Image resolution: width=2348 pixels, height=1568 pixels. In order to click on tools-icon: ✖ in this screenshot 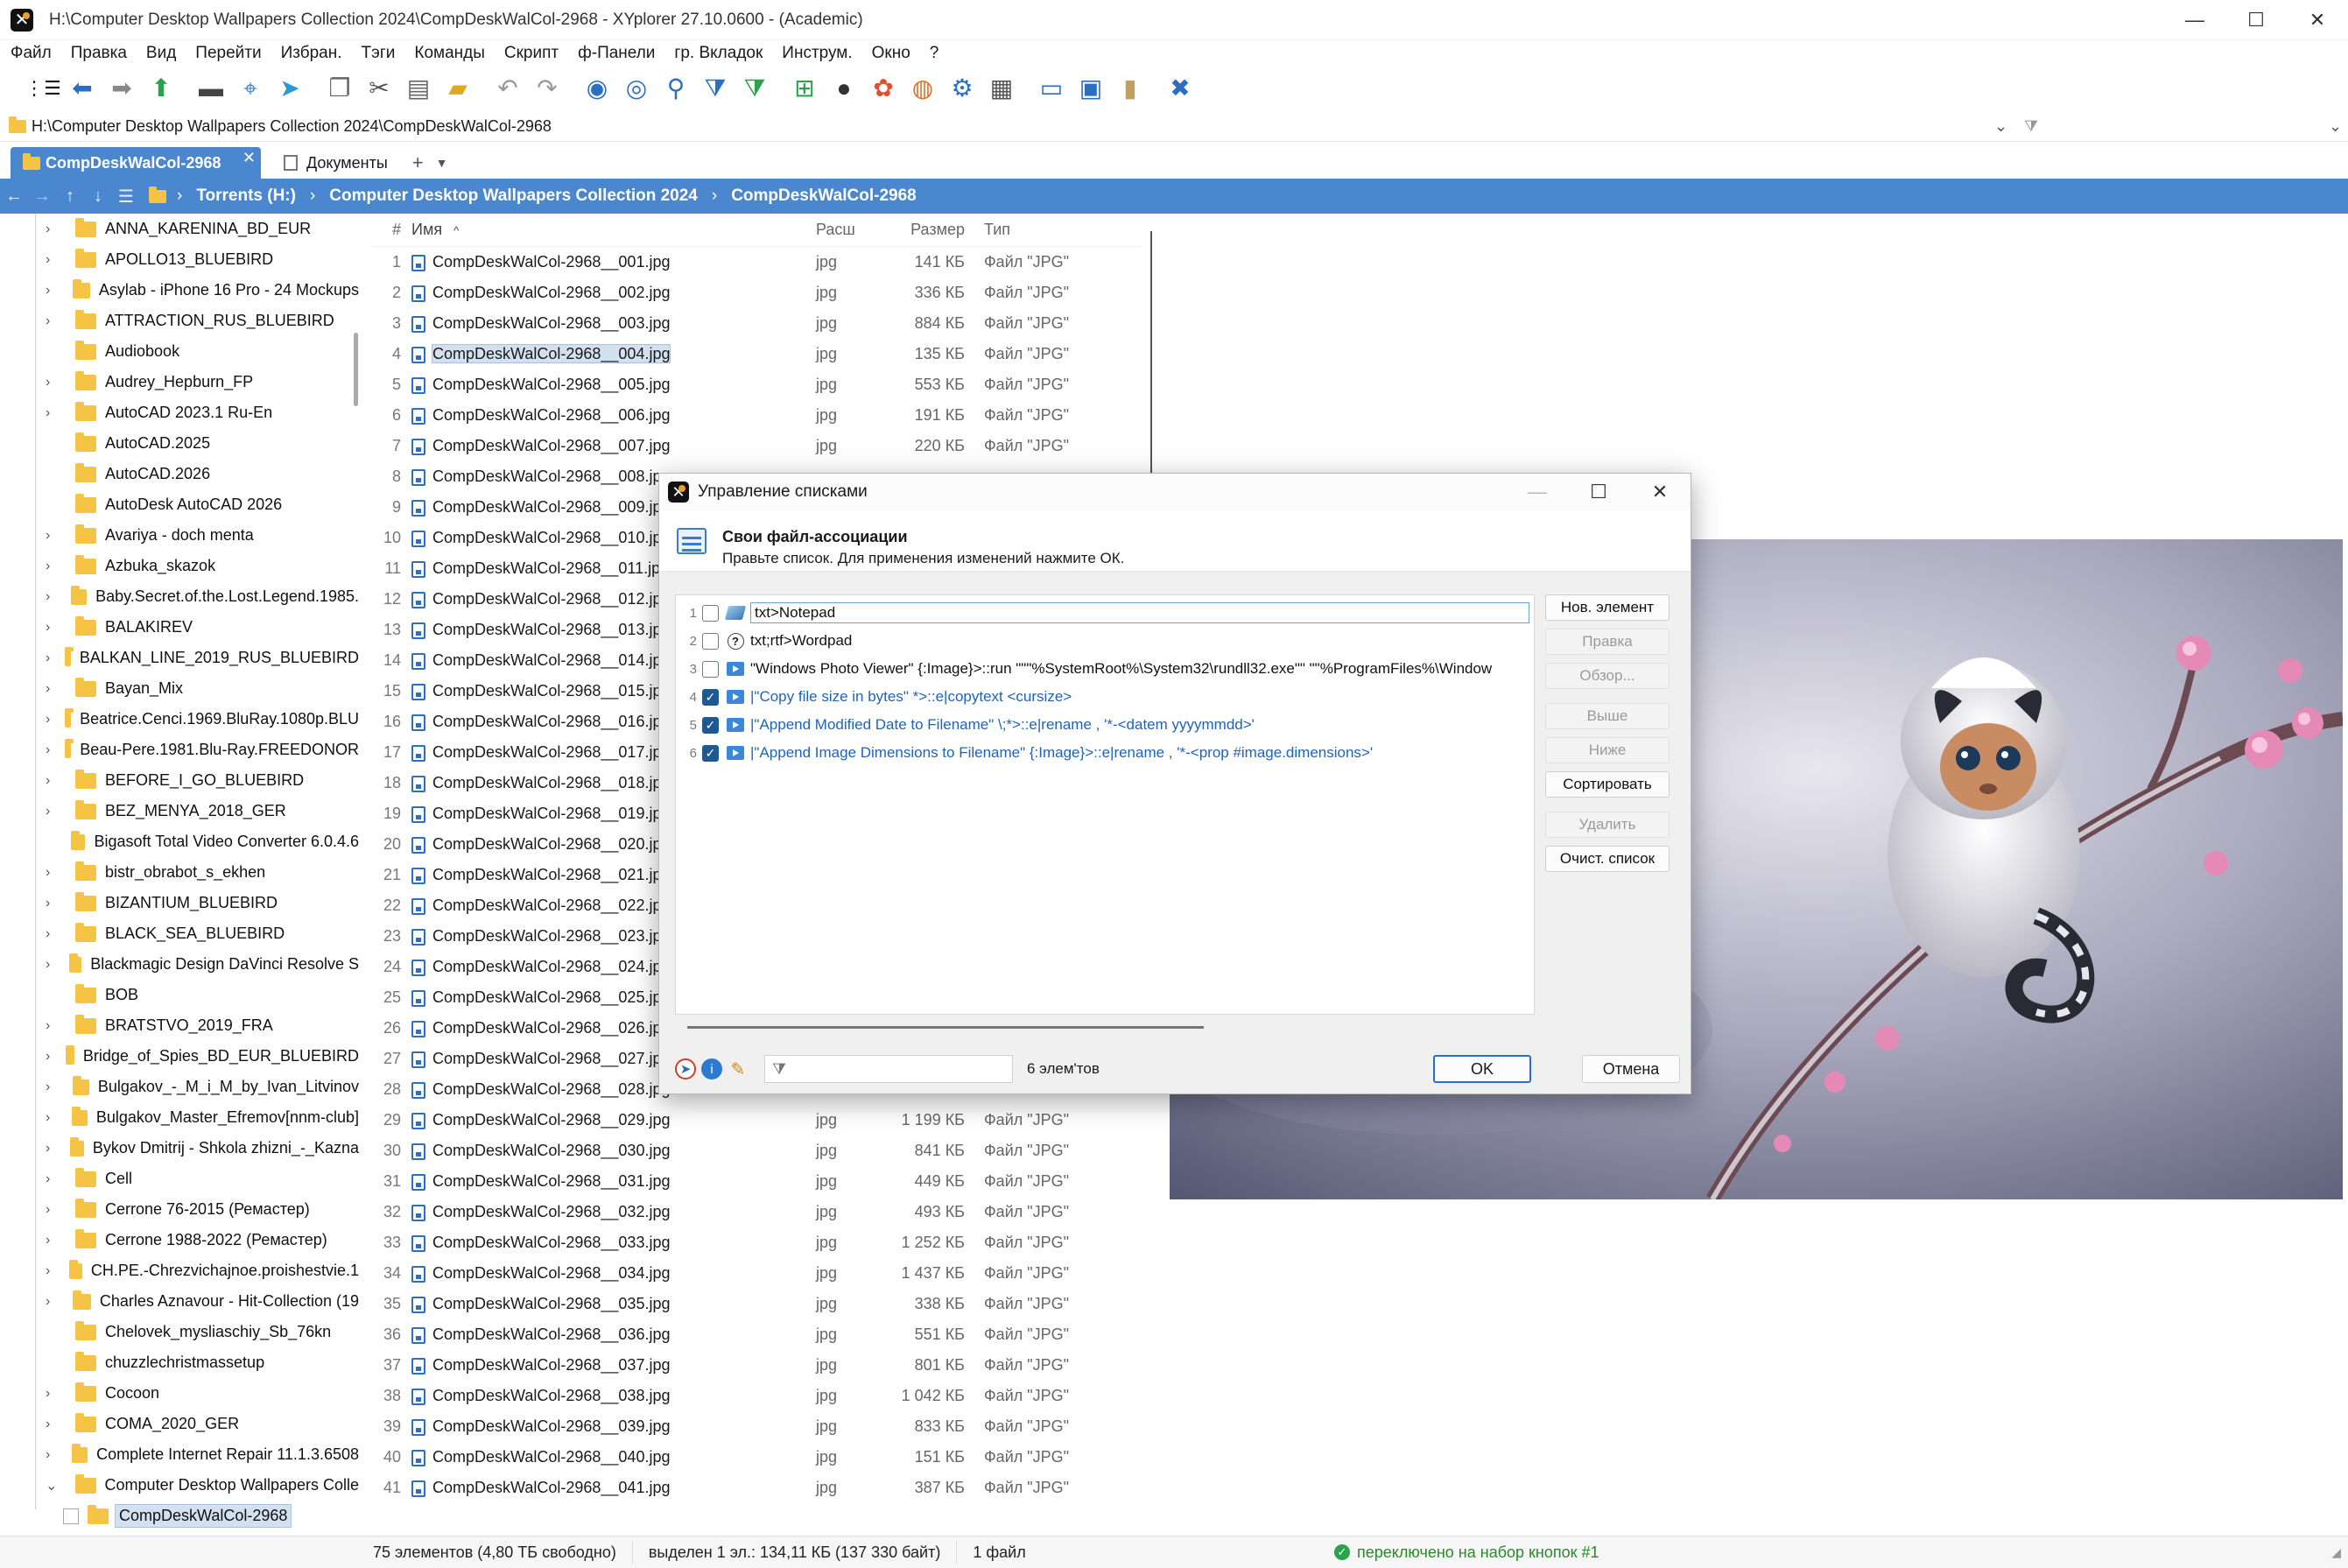, I will do `click(1180, 89)`.